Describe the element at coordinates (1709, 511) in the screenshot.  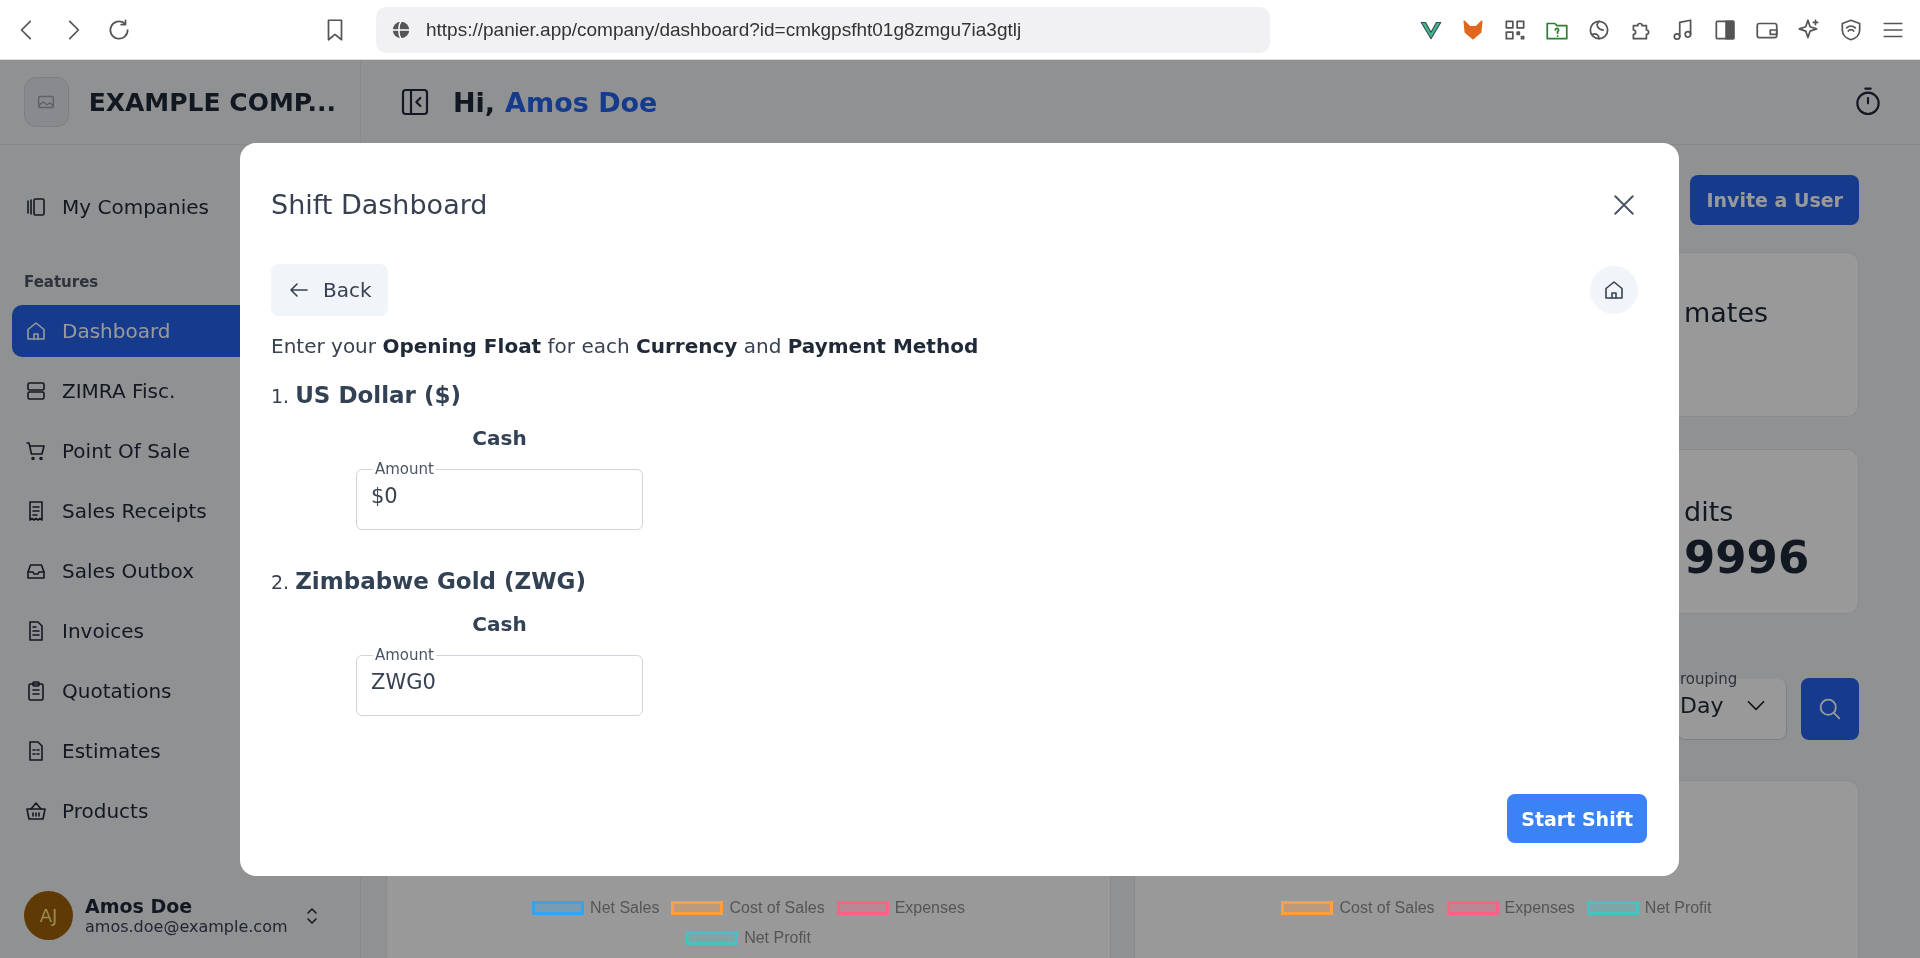
I see `card-title: dits` at that location.